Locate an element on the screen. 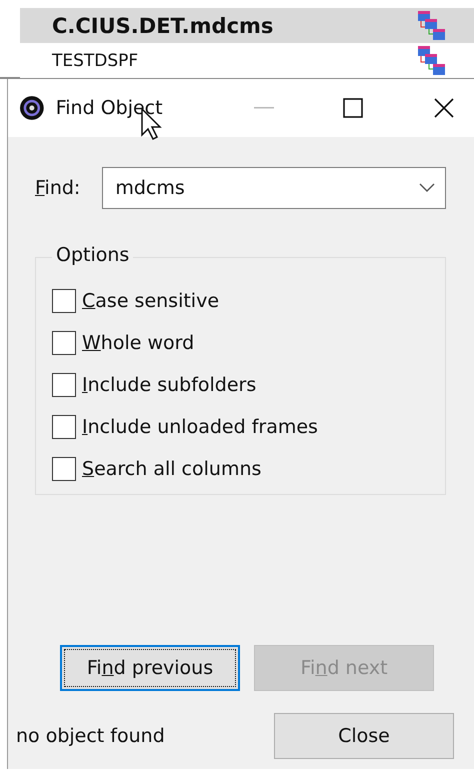 Image resolution: width=474 pixels, height=782 pixels. find-combobox: mdcms is located at coordinates (274, 188).